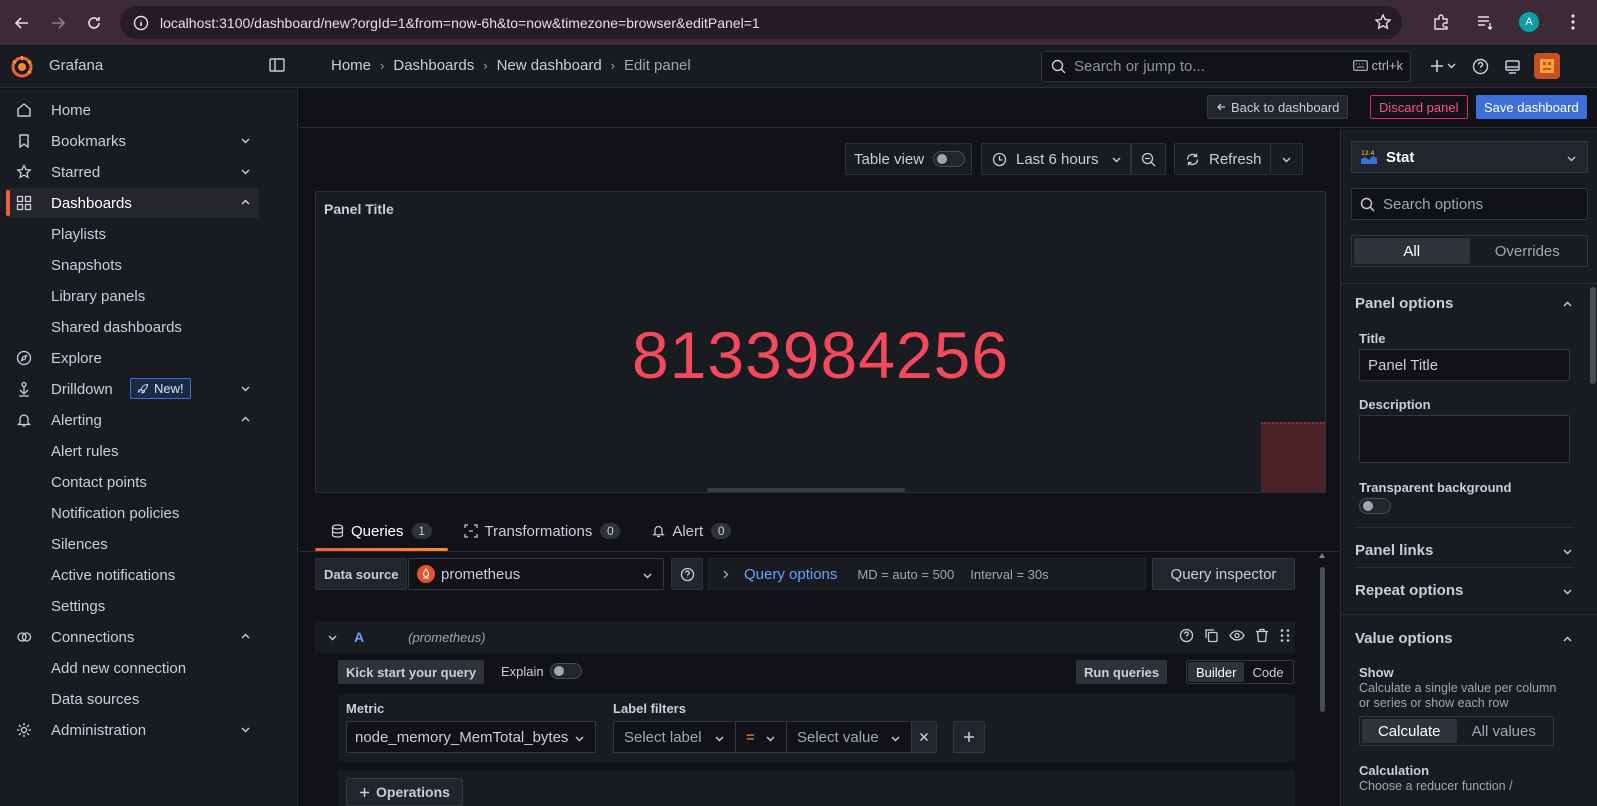  What do you see at coordinates (908, 159) in the screenshot?
I see `table-view-toggle: Table view` at bounding box center [908, 159].